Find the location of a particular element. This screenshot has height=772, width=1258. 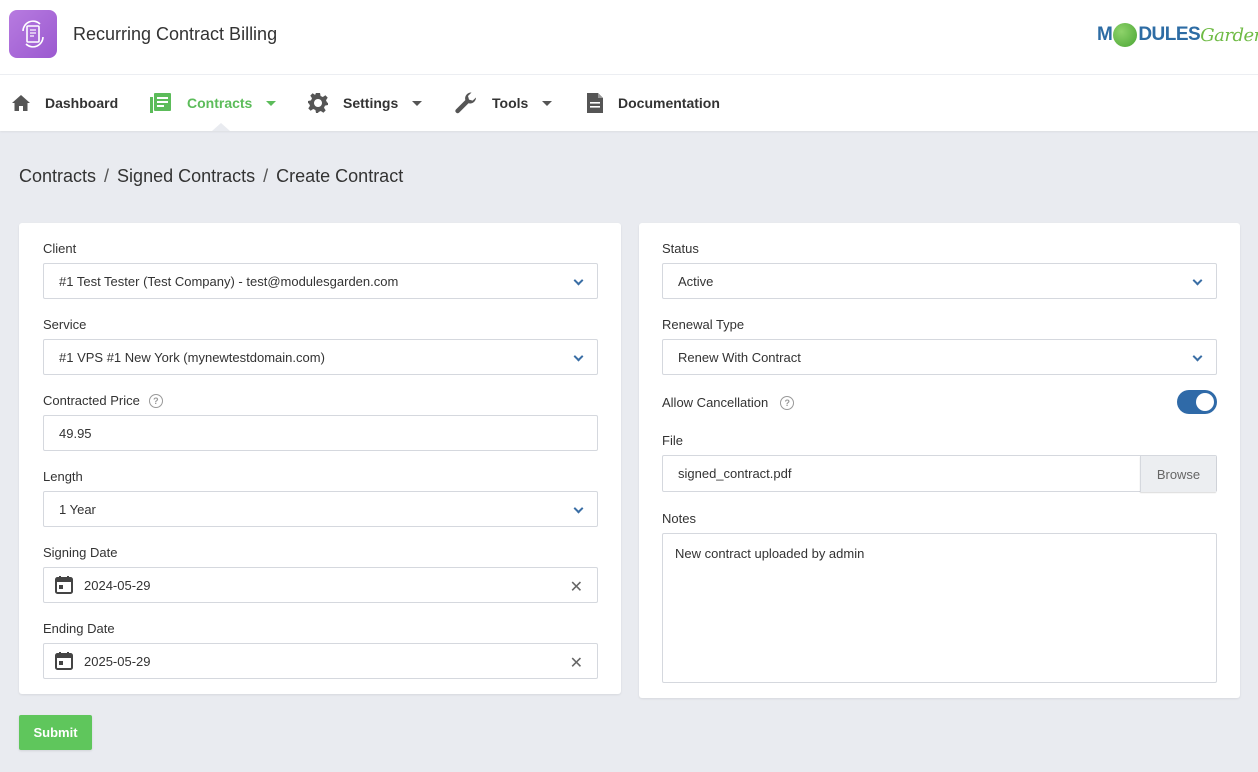

service-select: #1 VPS #1 New York (mynewtestdomain.com) is located at coordinates (320, 357).